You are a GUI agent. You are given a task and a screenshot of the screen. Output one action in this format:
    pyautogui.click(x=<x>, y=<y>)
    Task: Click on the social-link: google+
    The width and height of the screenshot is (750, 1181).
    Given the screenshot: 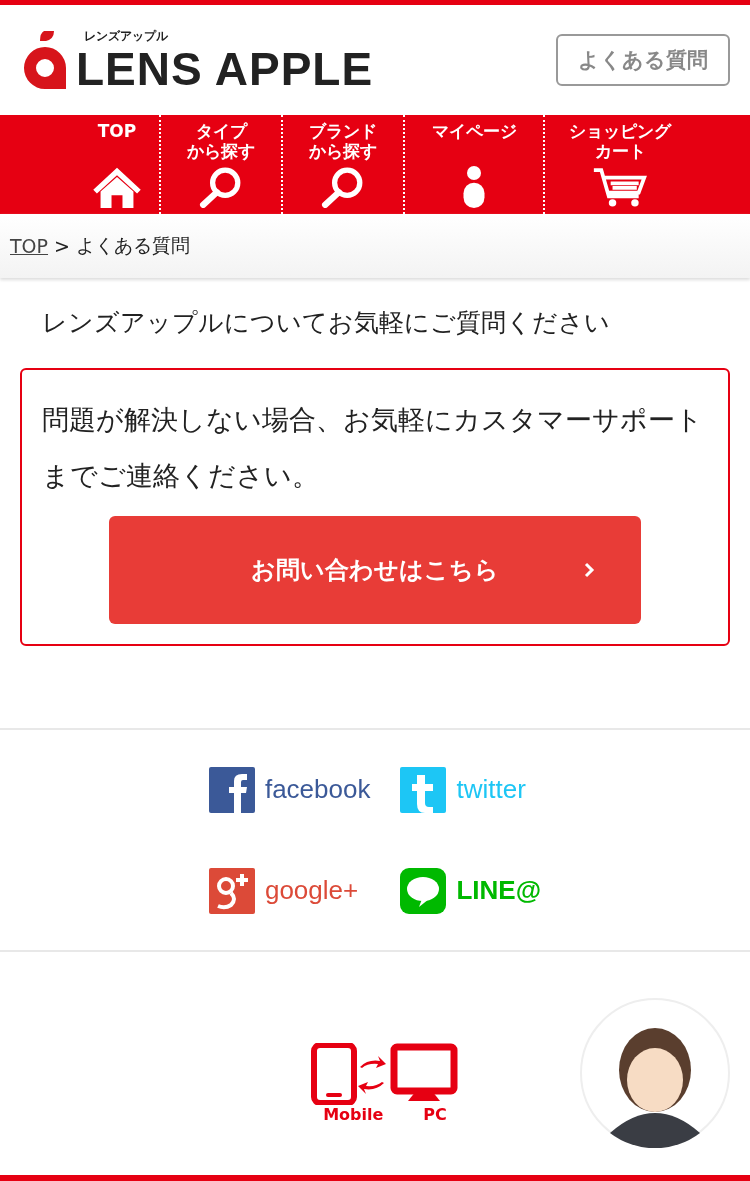 What is the action you would take?
    pyautogui.click(x=289, y=890)
    